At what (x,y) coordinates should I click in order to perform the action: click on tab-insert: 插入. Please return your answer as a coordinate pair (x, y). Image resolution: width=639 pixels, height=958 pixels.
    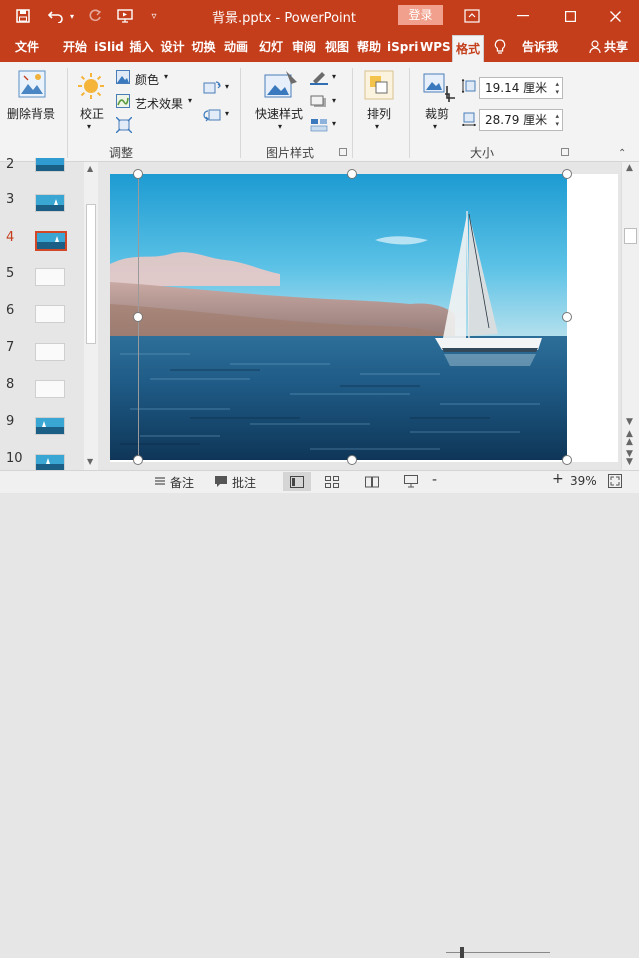
    Looking at the image, I should click on (141, 47).